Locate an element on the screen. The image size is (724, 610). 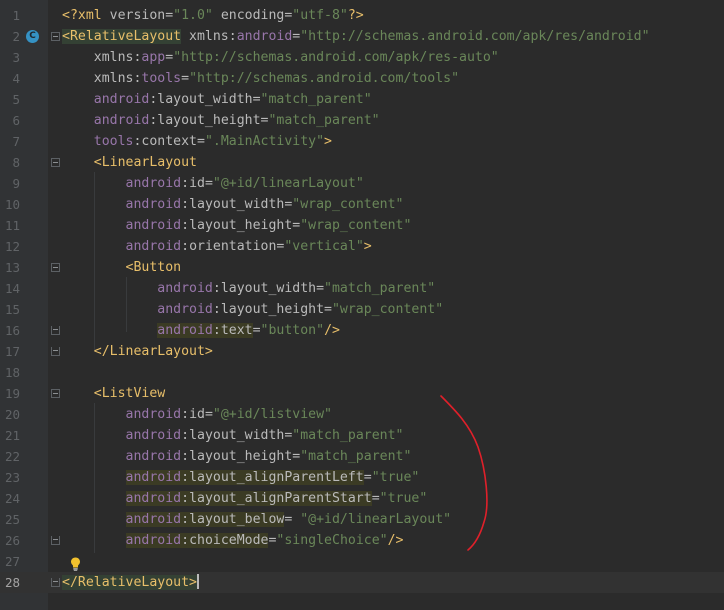
line-number: 11 is located at coordinates (12, 225).